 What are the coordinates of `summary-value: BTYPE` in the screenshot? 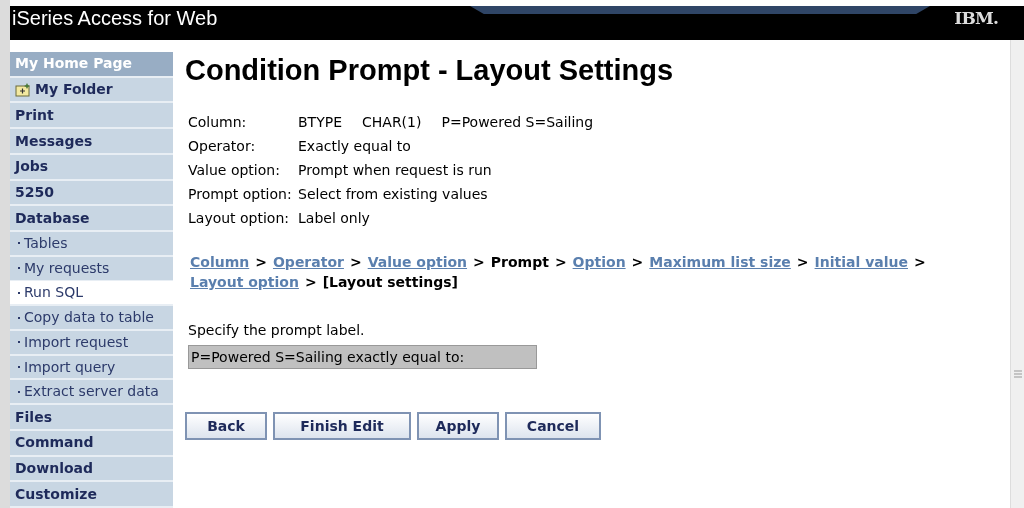 It's located at (320, 122).